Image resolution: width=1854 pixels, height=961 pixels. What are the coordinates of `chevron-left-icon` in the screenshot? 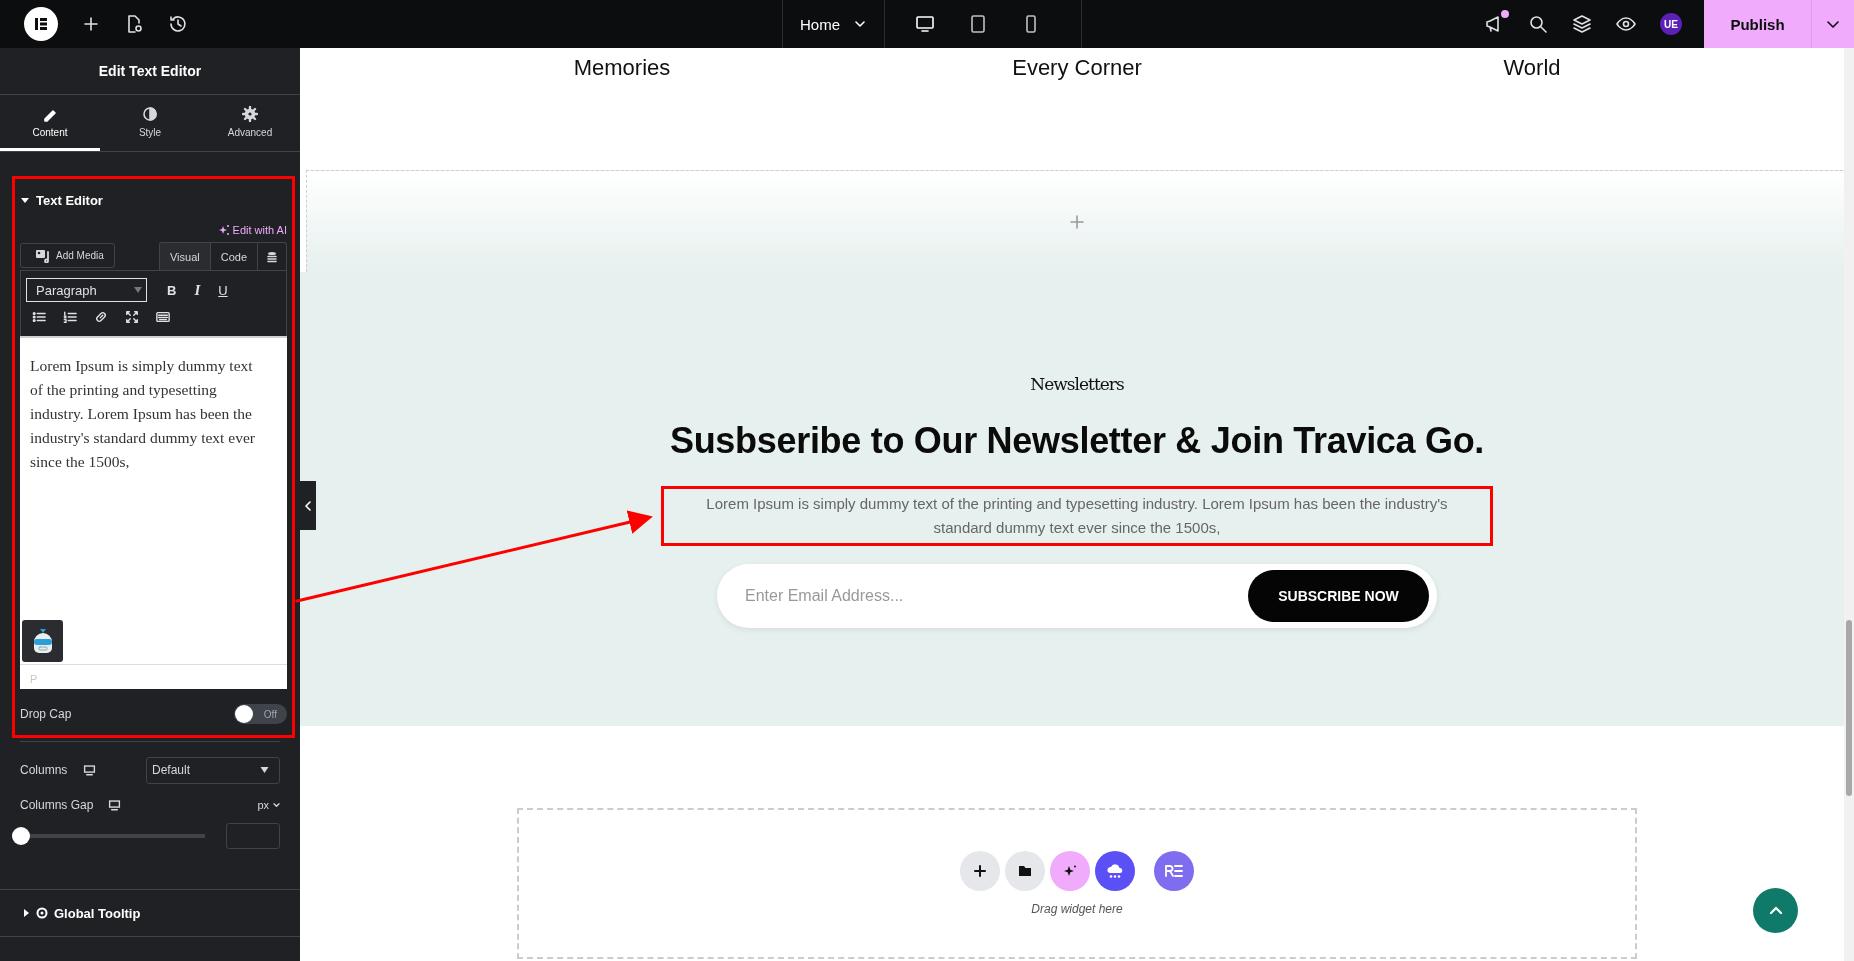 It's located at (308, 505).